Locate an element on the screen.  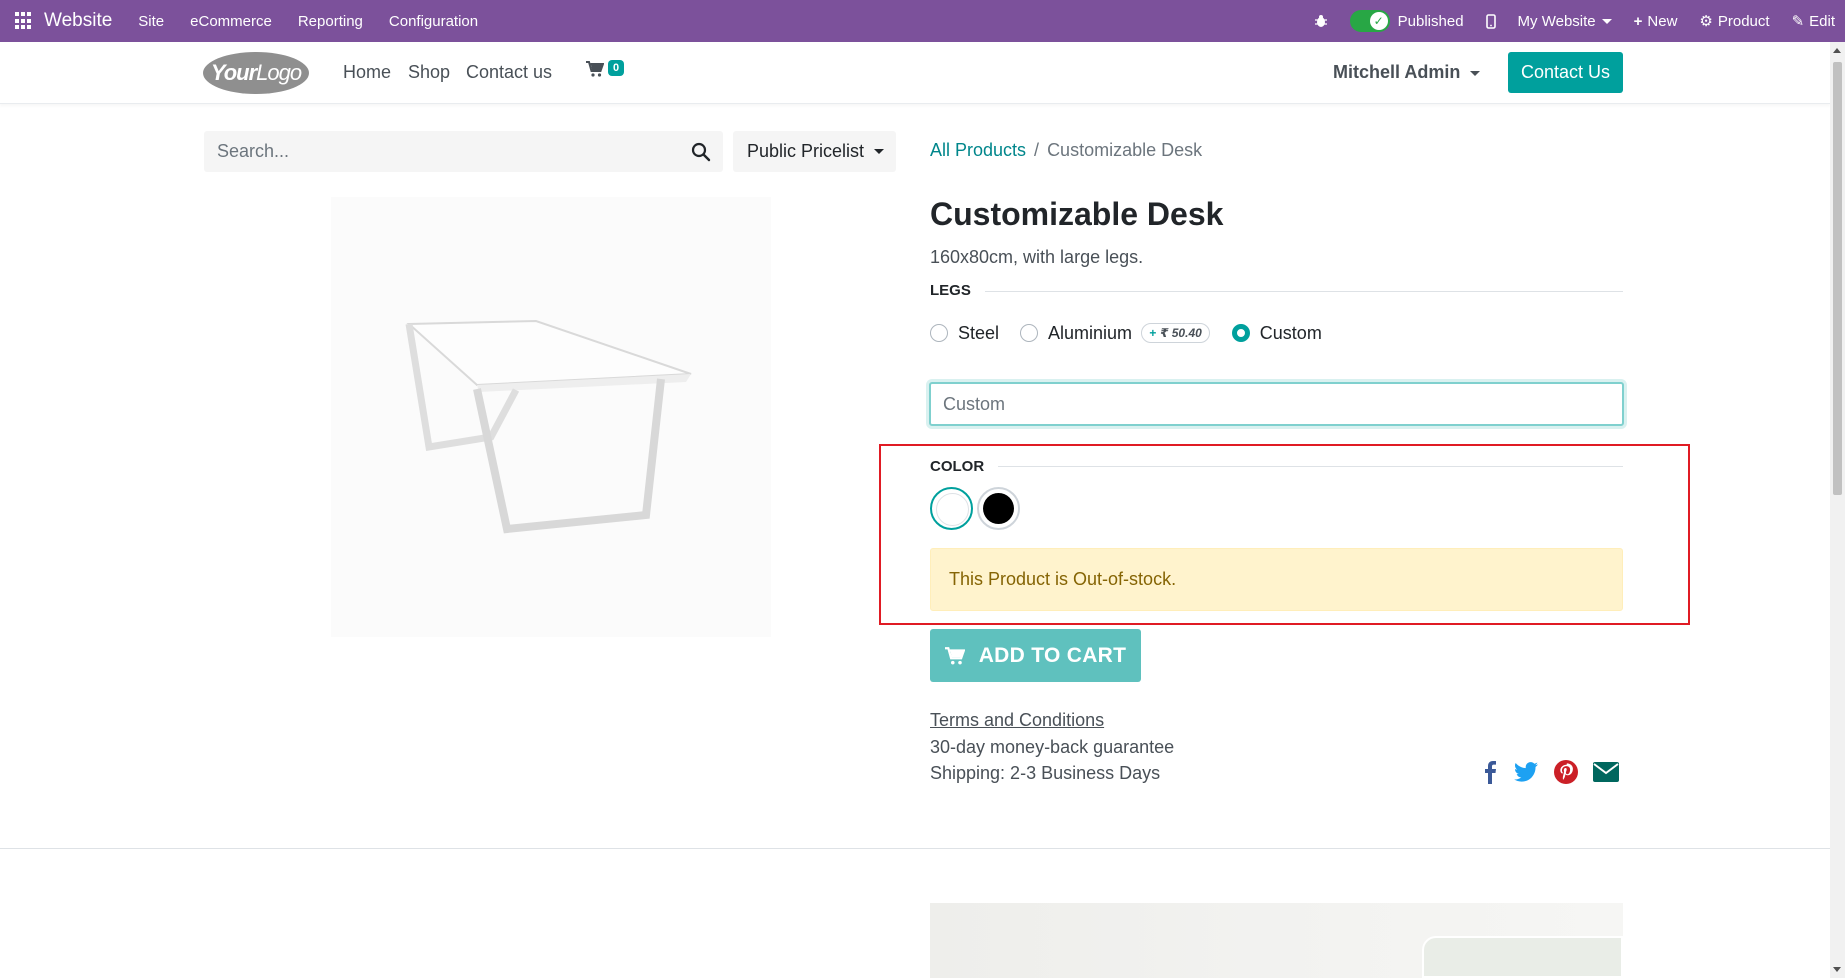
user-name: Mitchell Admin is located at coordinates (1397, 72).